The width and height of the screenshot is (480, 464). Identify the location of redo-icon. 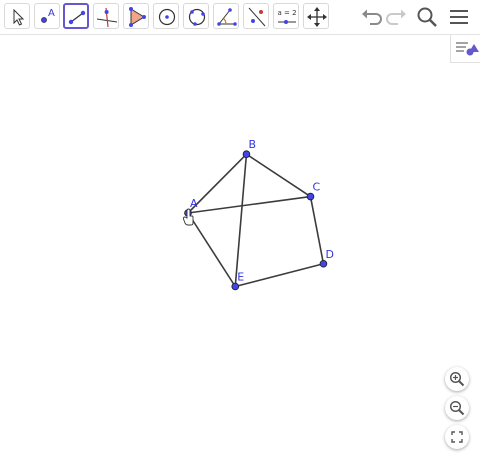
(396, 17).